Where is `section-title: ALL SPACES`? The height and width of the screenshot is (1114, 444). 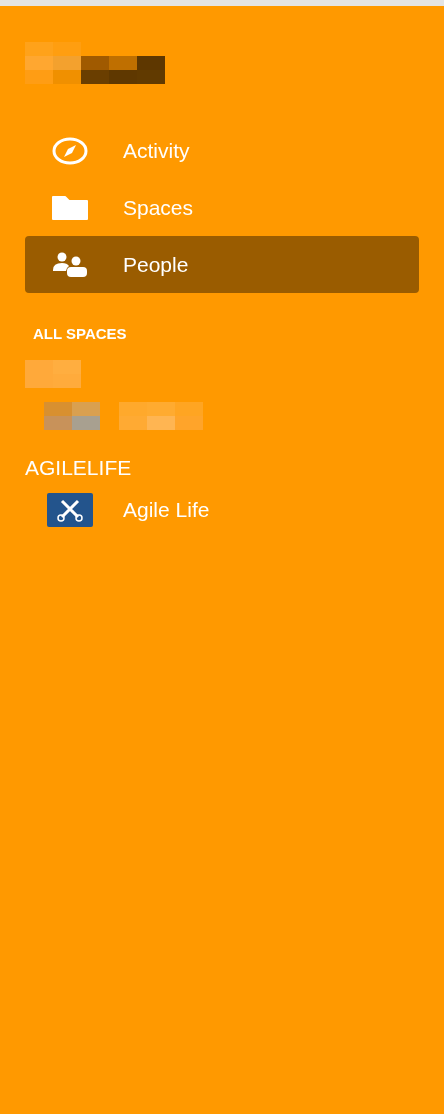 section-title: ALL SPACES is located at coordinates (80, 334).